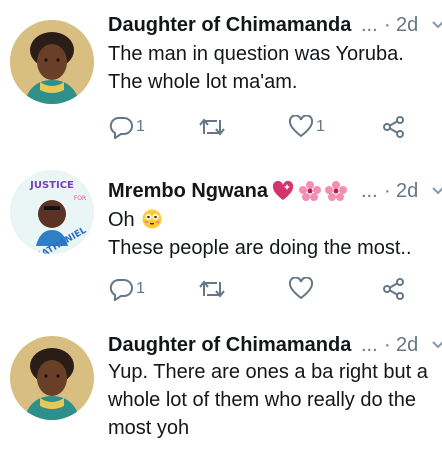 Image resolution: width=442 pixels, height=449 pixels. Describe the element at coordinates (149, 428) in the screenshot. I see `tweet-text-line: most yoh` at that location.